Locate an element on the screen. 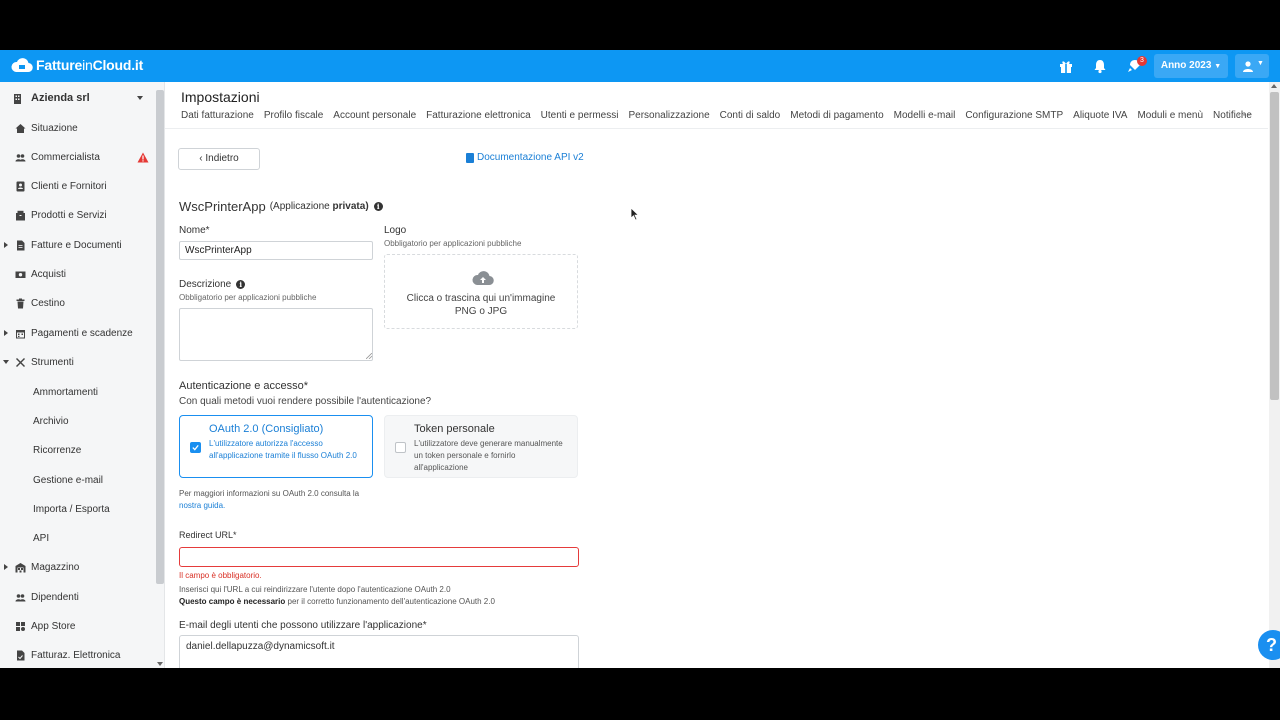 This screenshot has height=720, width=1280. sidebar-item-app-store: App Store is located at coordinates (77, 626).